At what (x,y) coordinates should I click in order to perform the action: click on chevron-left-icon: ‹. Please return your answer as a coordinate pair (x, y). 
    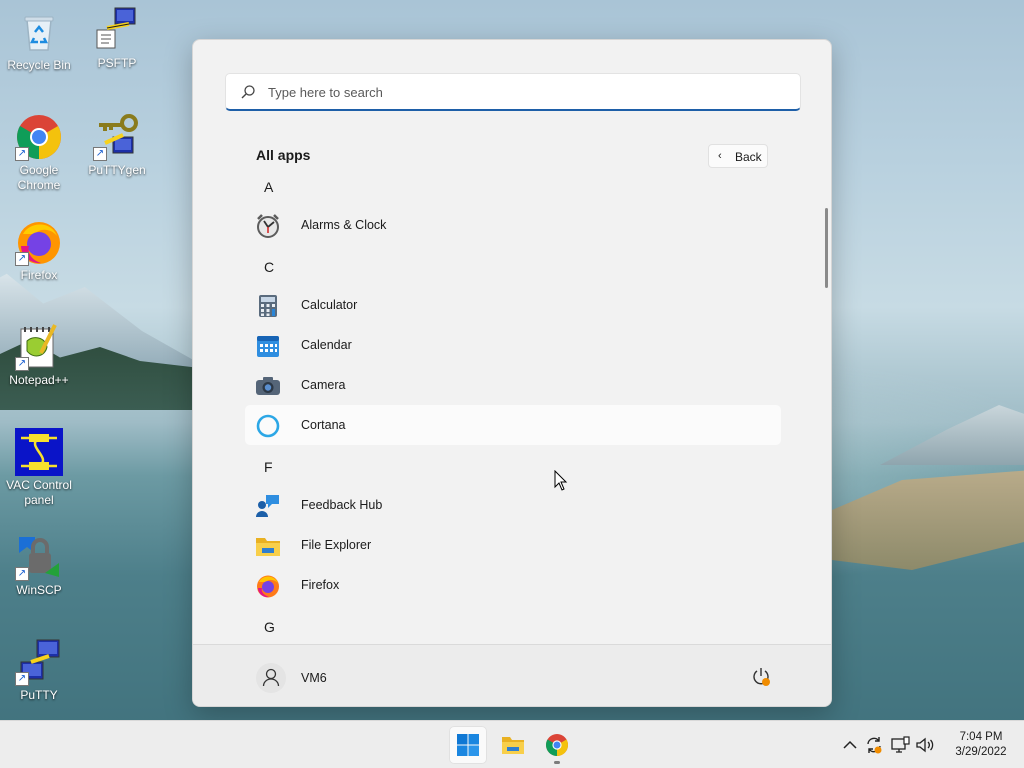
    Looking at the image, I should click on (720, 156).